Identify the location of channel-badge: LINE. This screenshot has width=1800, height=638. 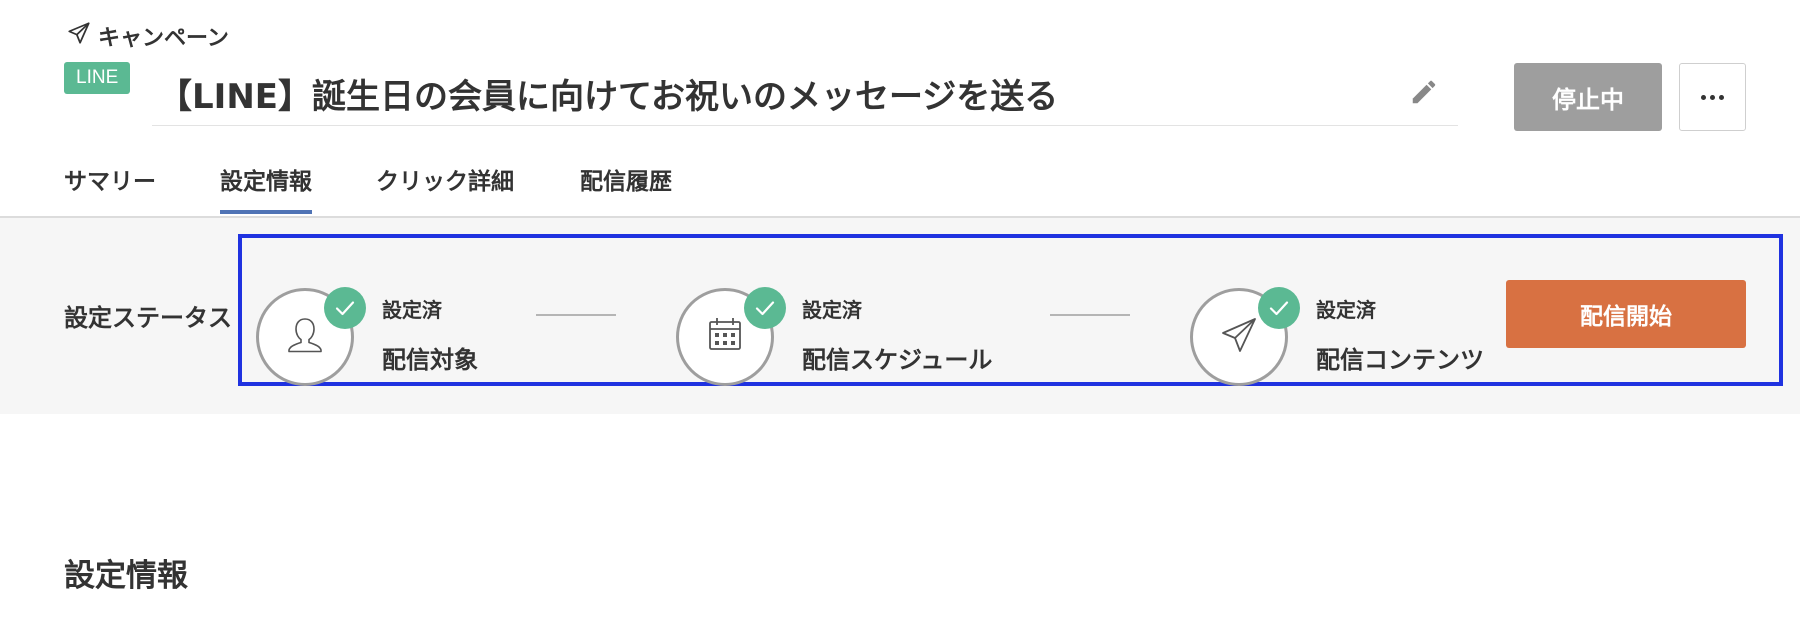
(97, 78).